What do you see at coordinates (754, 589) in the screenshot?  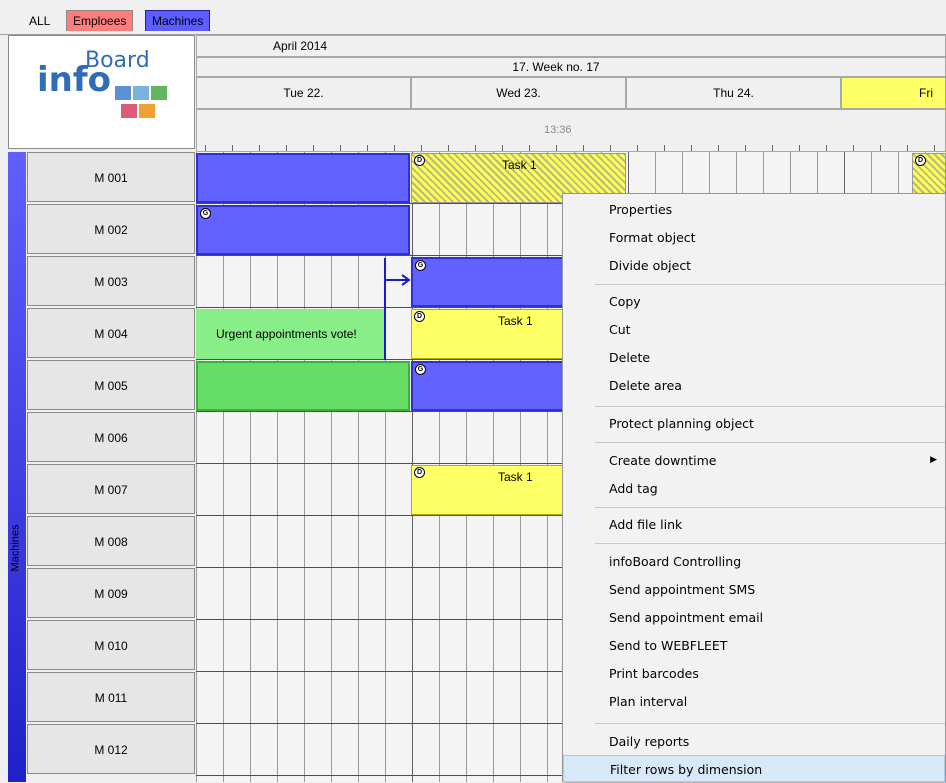 I see `menu-item-send-sms: Send appointment SMS` at bounding box center [754, 589].